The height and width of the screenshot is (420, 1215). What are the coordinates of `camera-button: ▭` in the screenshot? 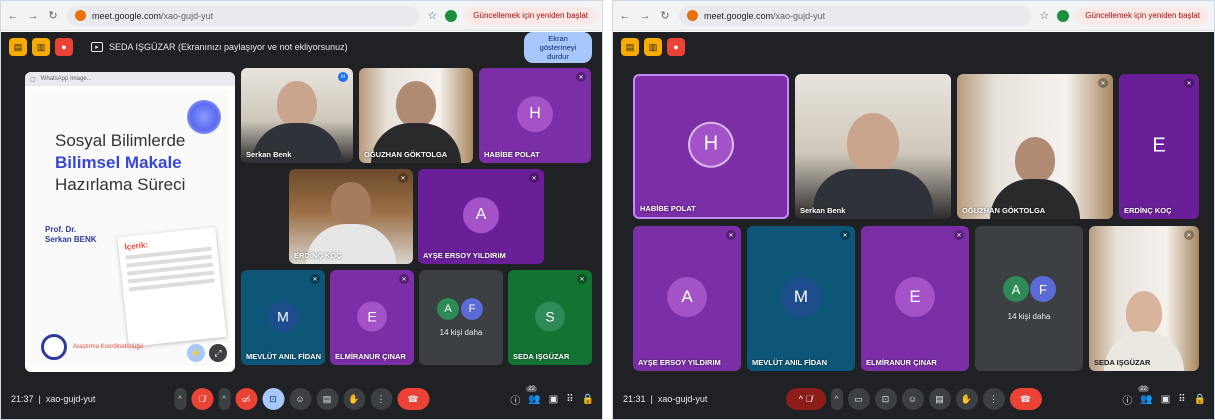 It's located at (858, 399).